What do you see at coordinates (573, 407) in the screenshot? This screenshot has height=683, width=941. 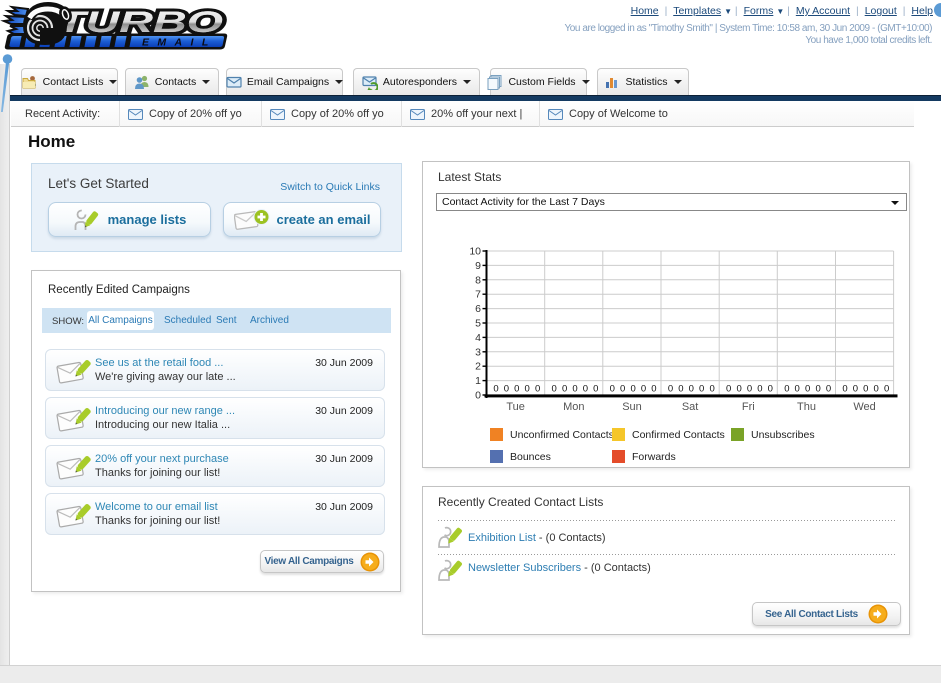 I see `svg-text: Mon` at bounding box center [573, 407].